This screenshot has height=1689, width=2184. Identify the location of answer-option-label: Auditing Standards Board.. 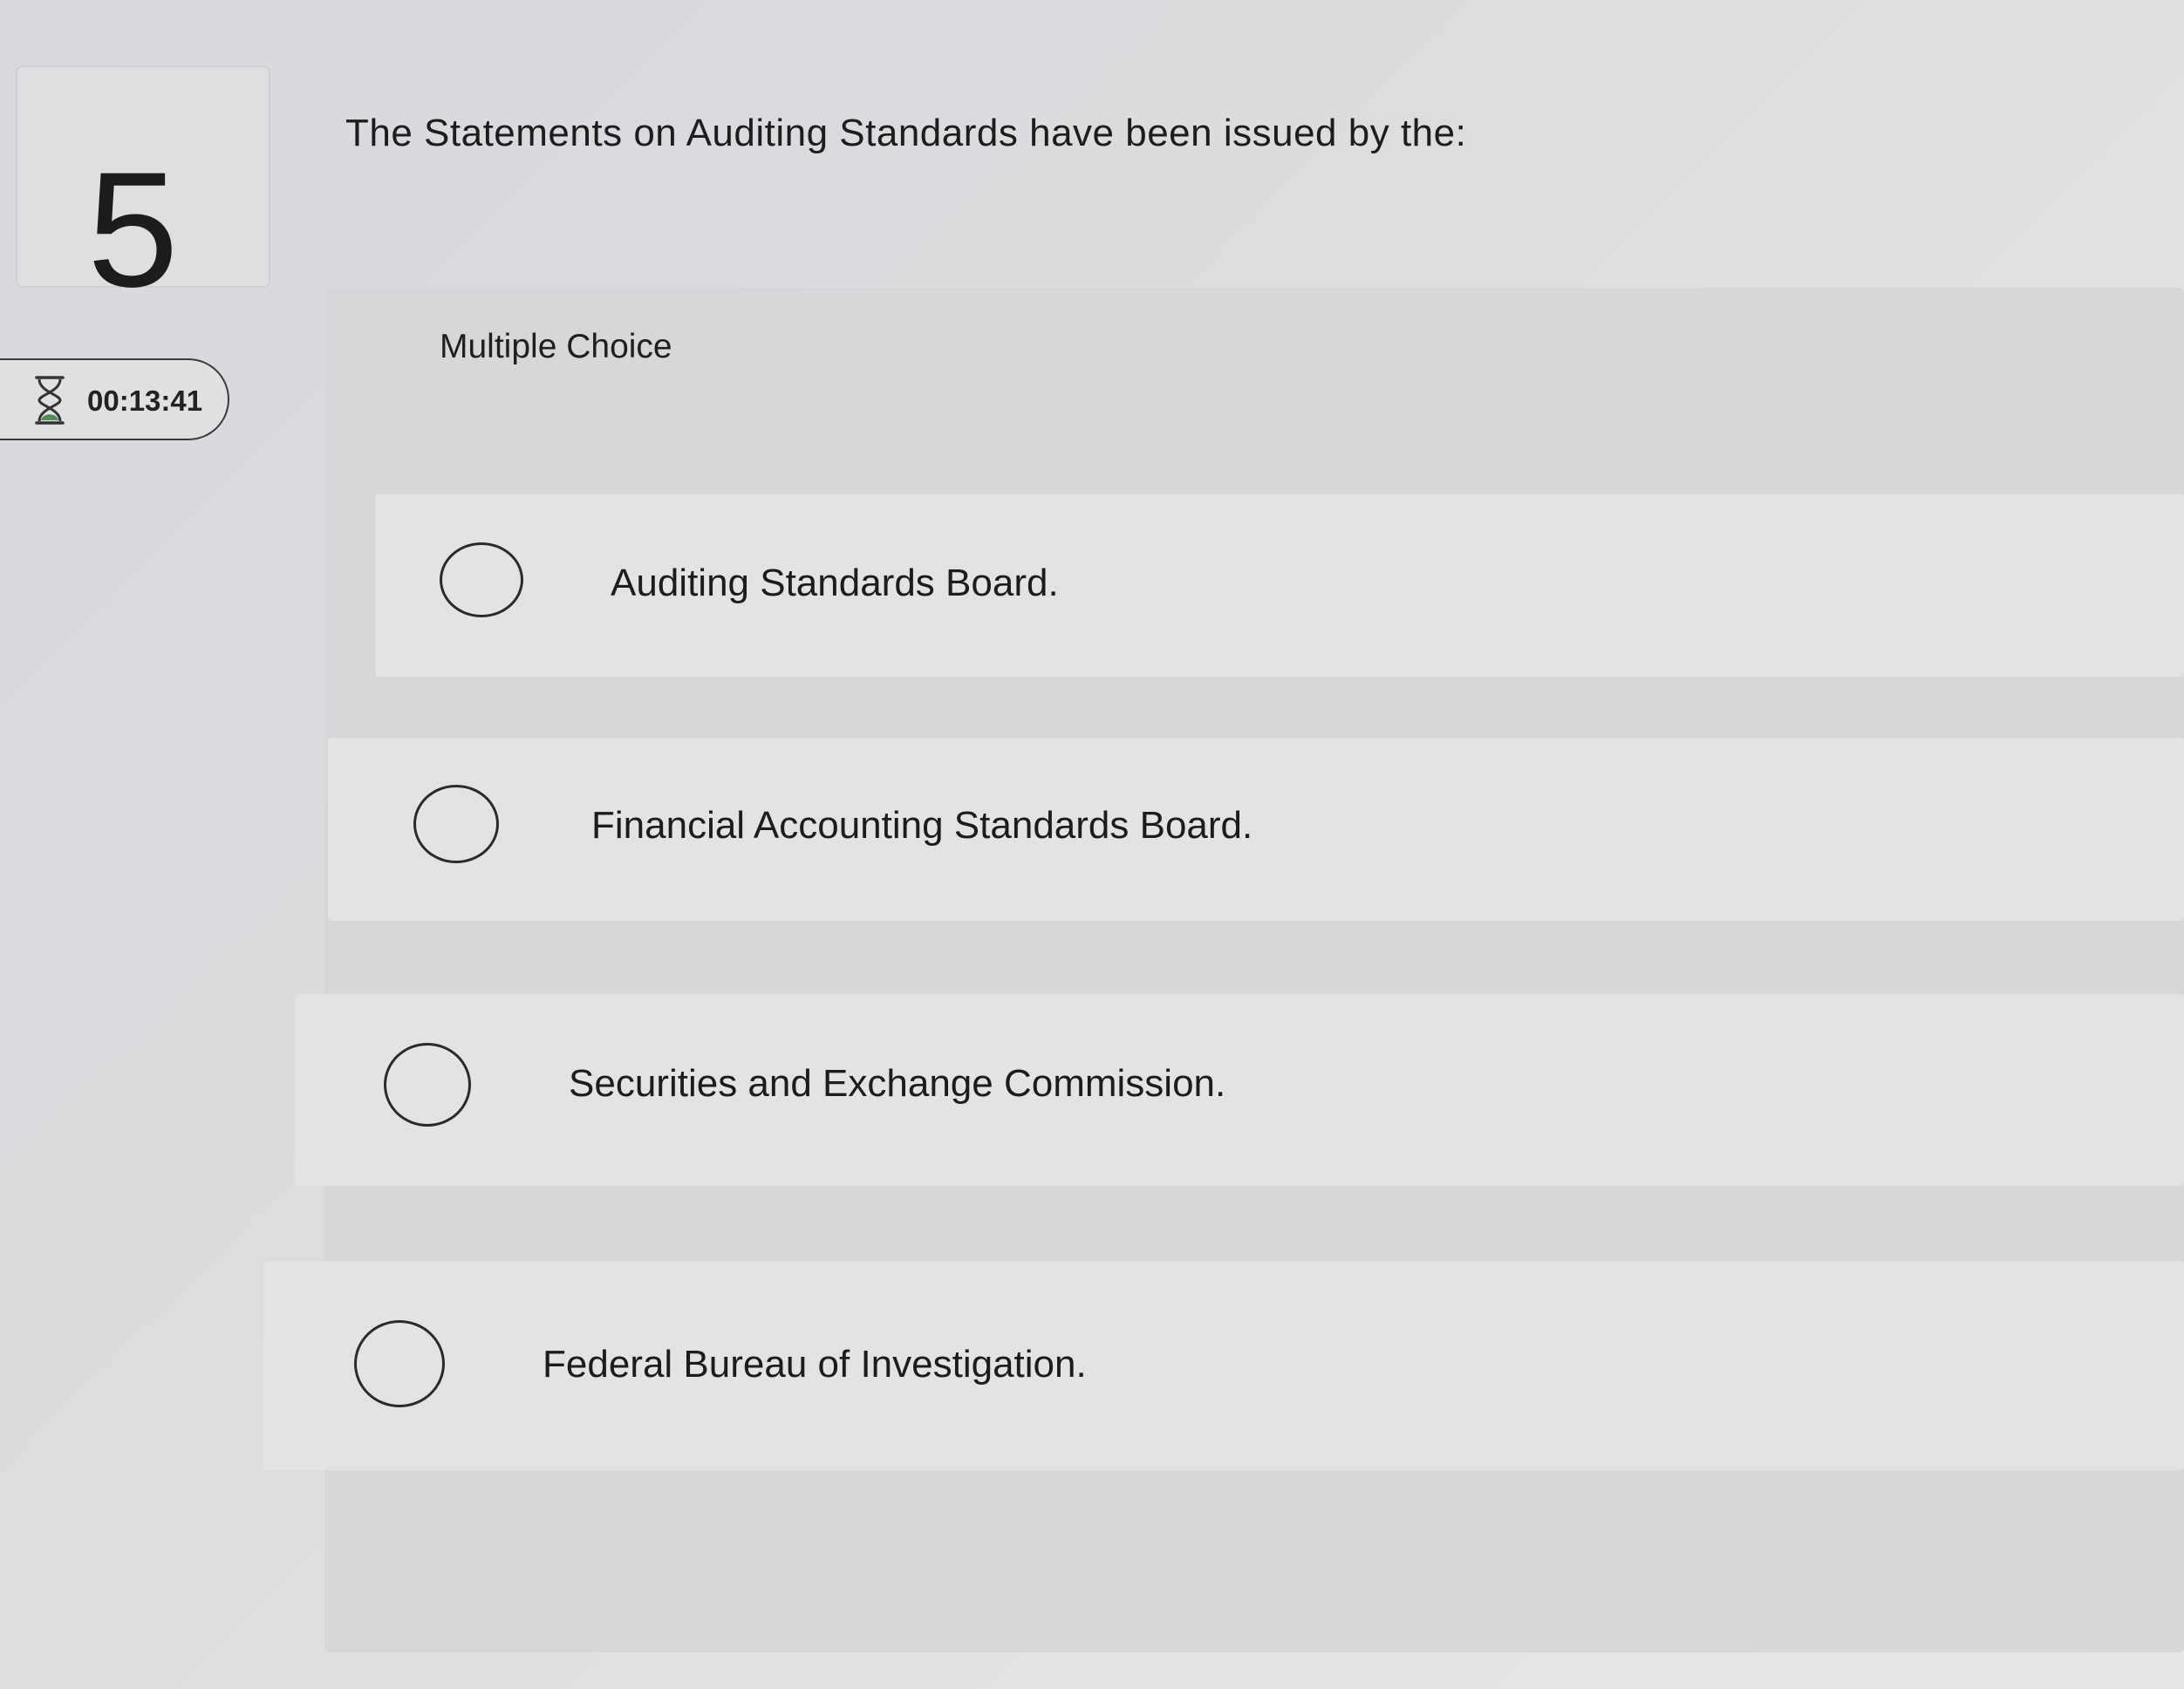
(835, 583).